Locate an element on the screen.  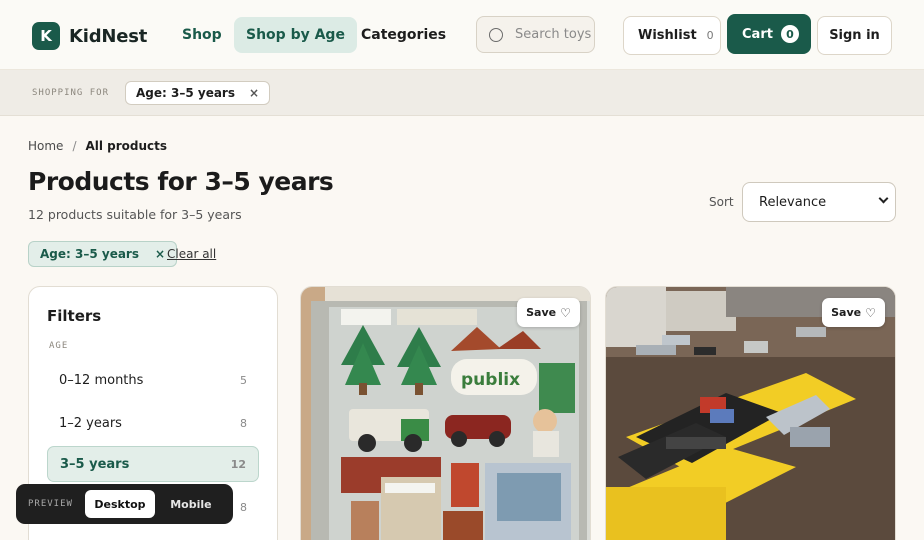
filters-title: Filters is located at coordinates (74, 316).